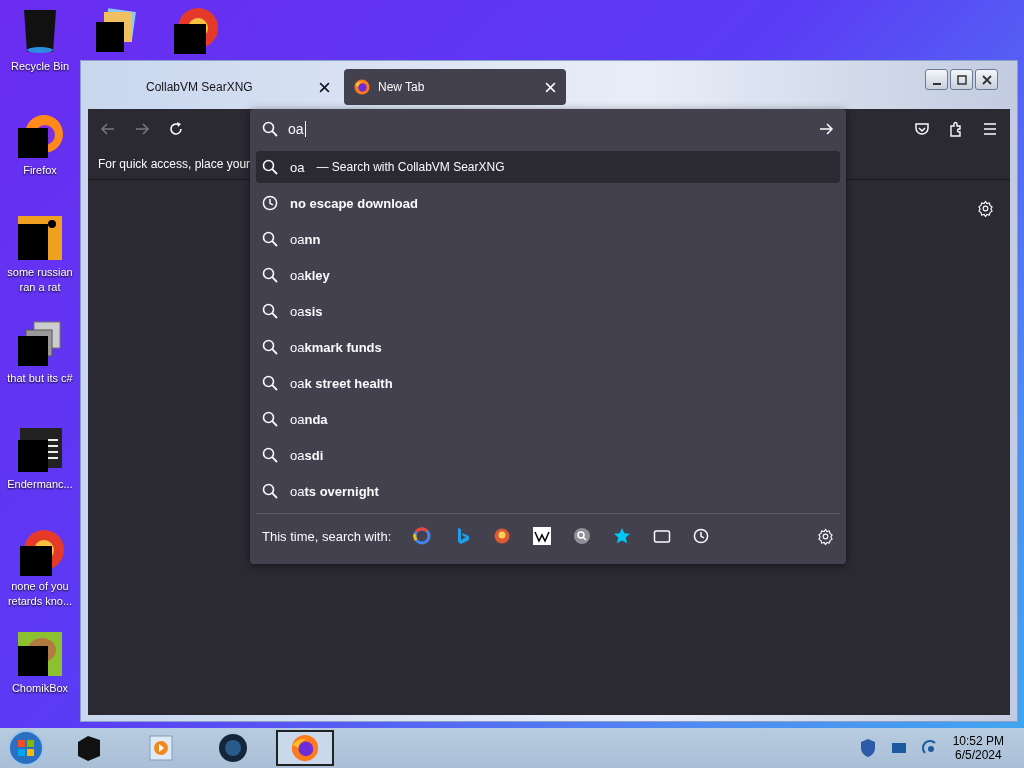  I want to click on suggestion-text: oasis, so click(306, 311).